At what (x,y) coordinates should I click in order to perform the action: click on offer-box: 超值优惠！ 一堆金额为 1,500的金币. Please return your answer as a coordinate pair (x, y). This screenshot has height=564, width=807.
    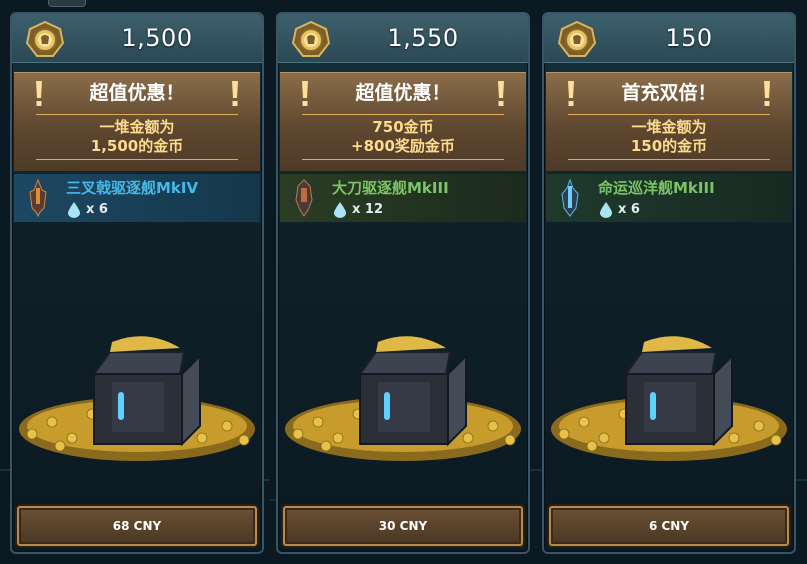
    Looking at the image, I should click on (137, 122).